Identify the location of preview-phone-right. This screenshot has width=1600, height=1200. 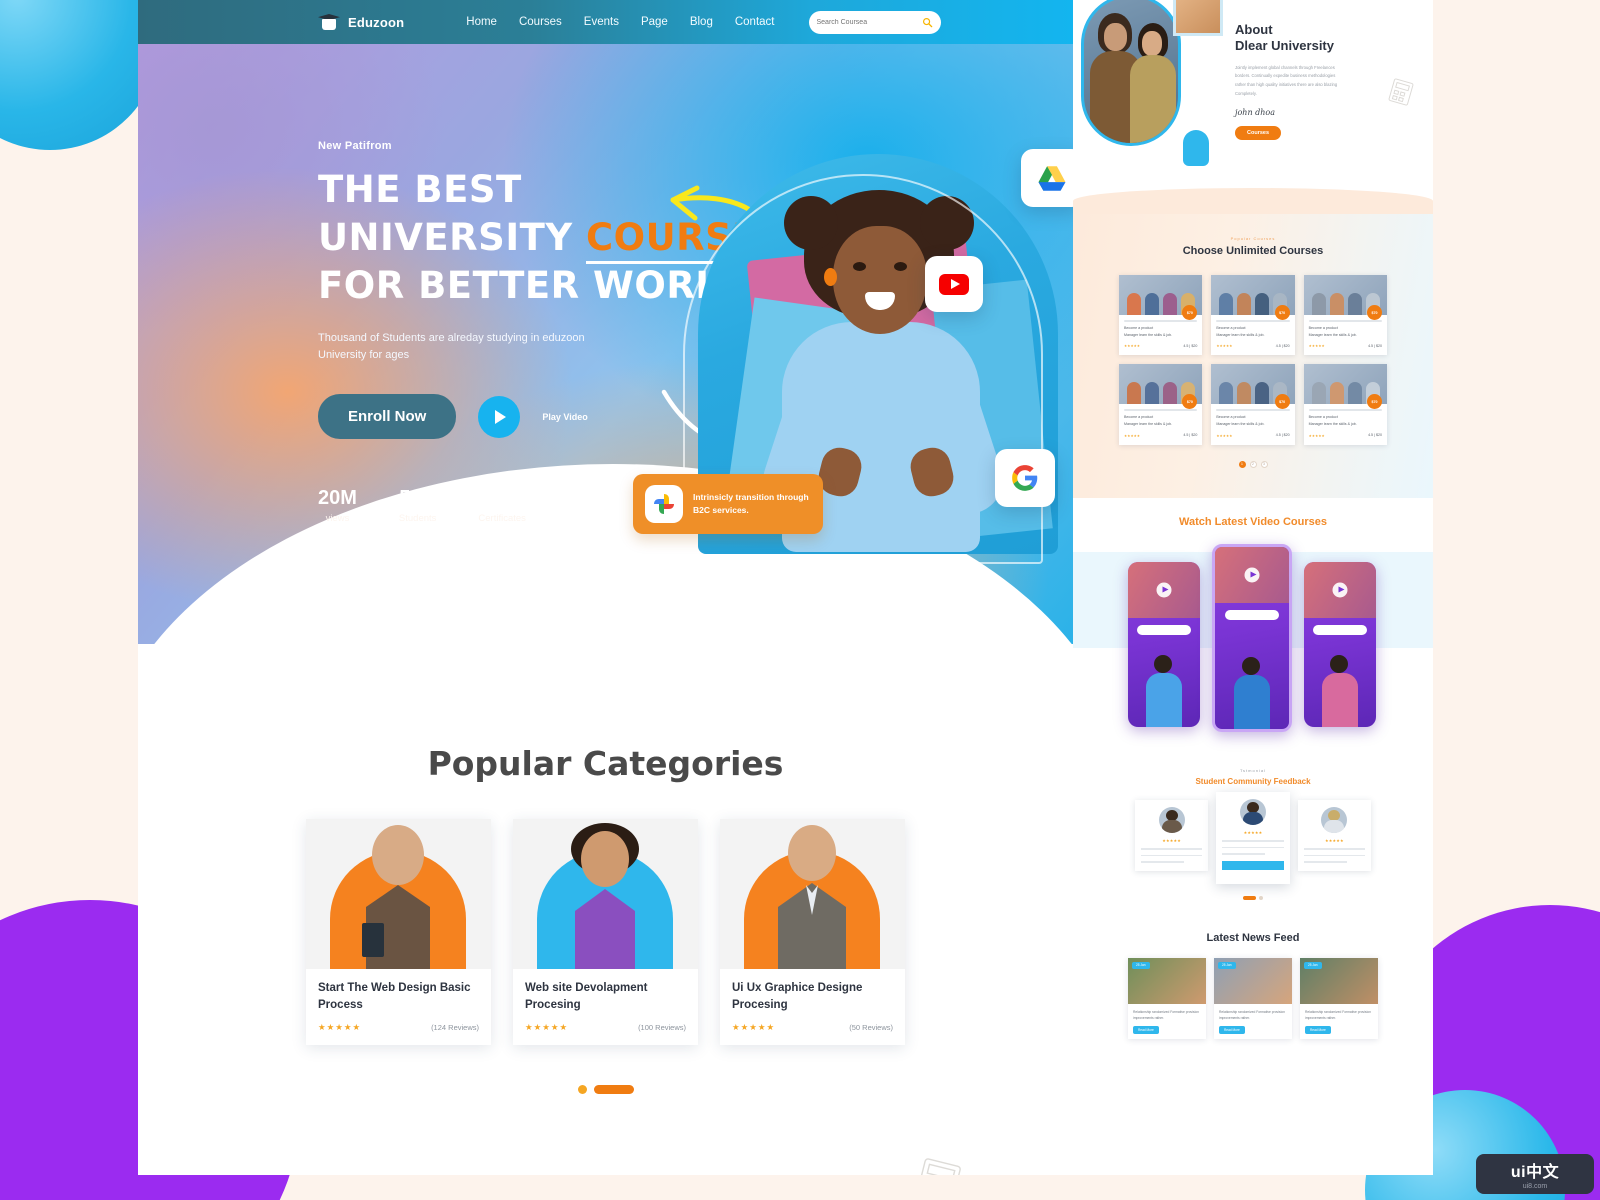
(1340, 644).